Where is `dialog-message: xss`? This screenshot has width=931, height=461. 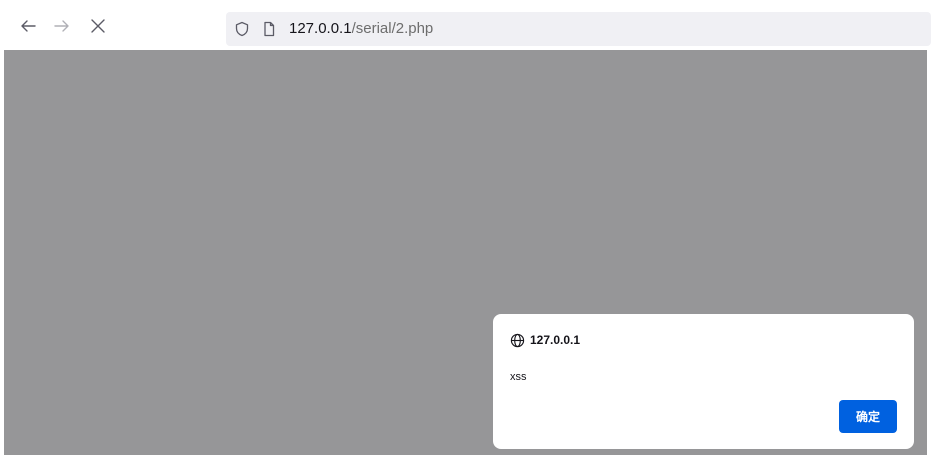
dialog-message: xss is located at coordinates (518, 377).